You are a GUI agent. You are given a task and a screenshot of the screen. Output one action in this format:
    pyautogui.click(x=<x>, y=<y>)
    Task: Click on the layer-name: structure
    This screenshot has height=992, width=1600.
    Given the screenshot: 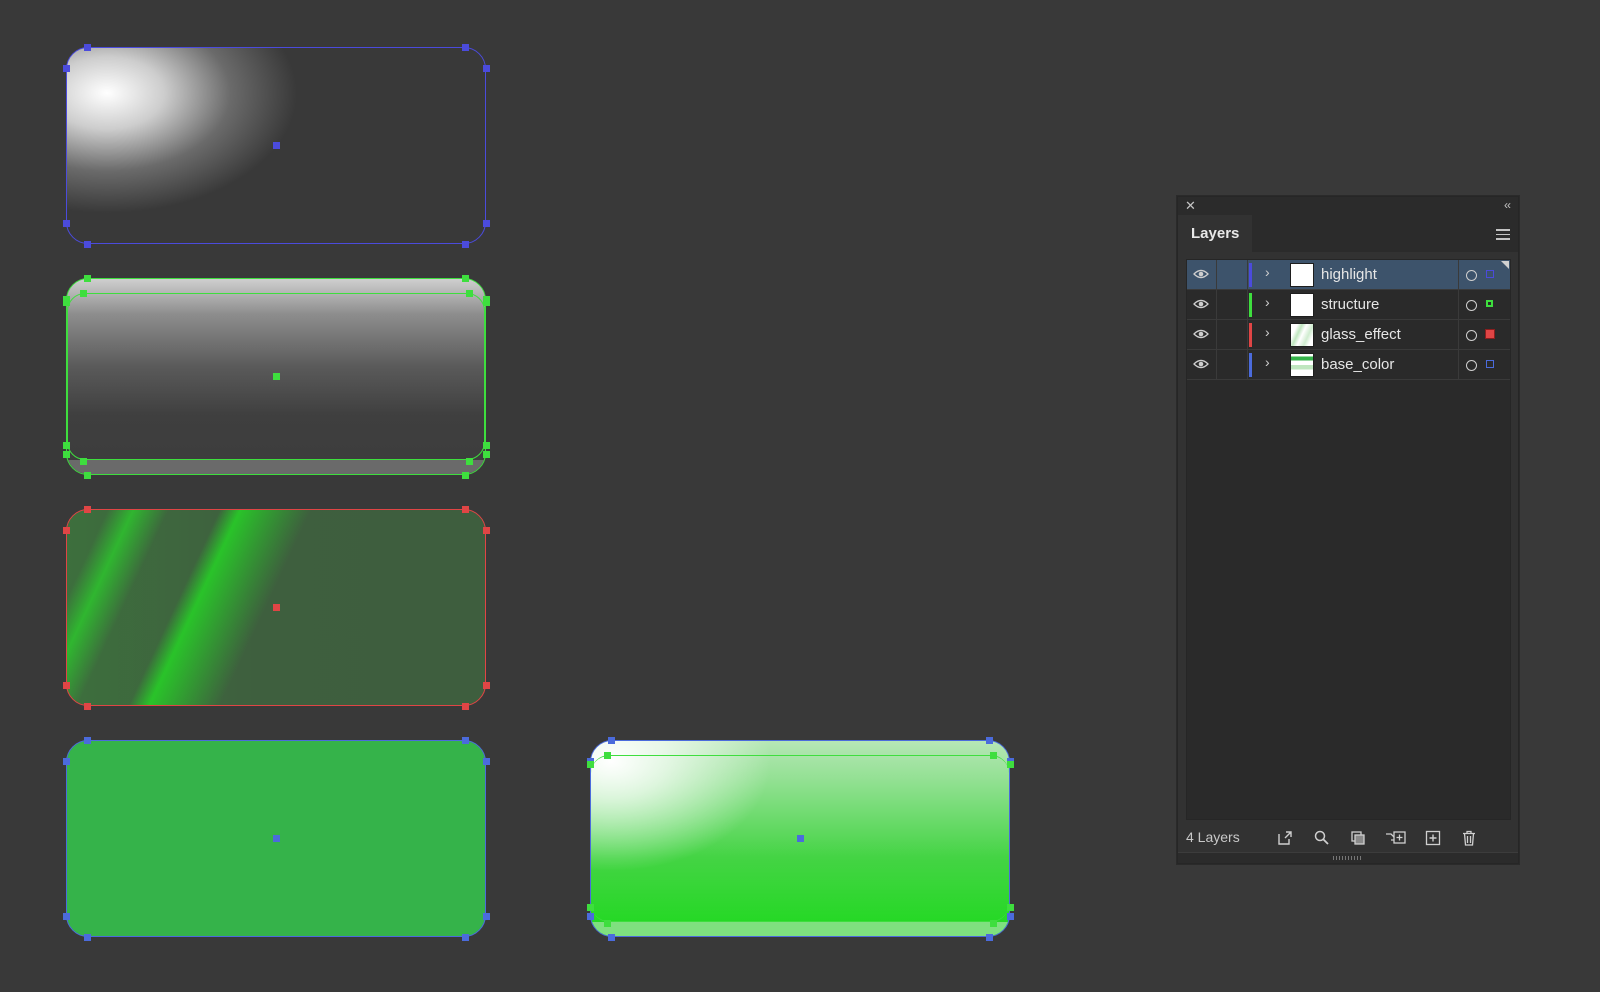 What is the action you would take?
    pyautogui.click(x=1350, y=304)
    